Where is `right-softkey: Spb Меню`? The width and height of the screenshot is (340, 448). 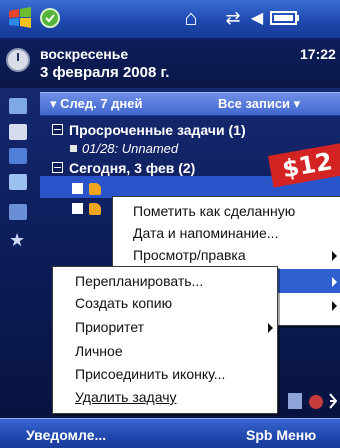 right-softkey: Spb Меню is located at coordinates (281, 435).